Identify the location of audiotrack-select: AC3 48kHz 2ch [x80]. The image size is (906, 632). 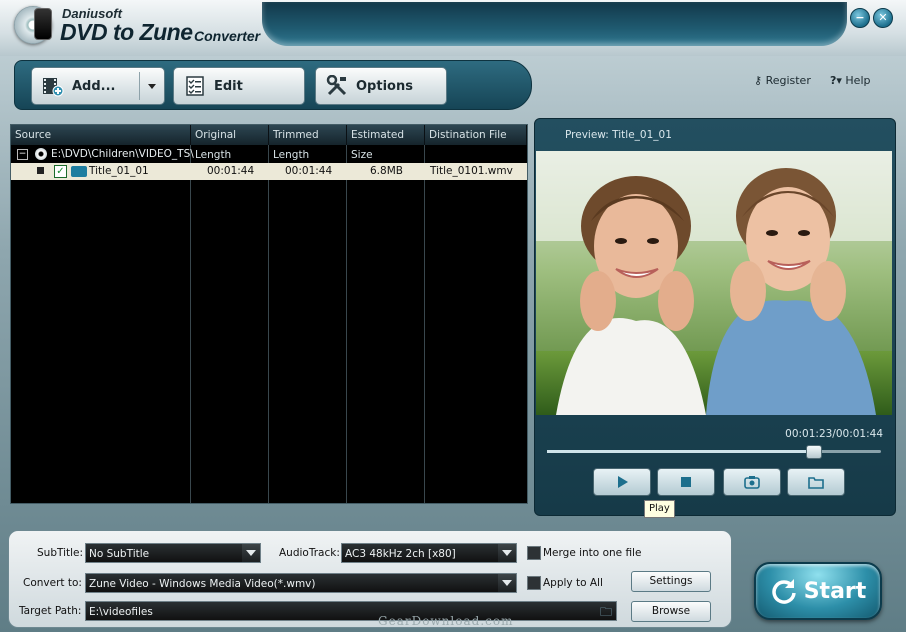
(429, 553).